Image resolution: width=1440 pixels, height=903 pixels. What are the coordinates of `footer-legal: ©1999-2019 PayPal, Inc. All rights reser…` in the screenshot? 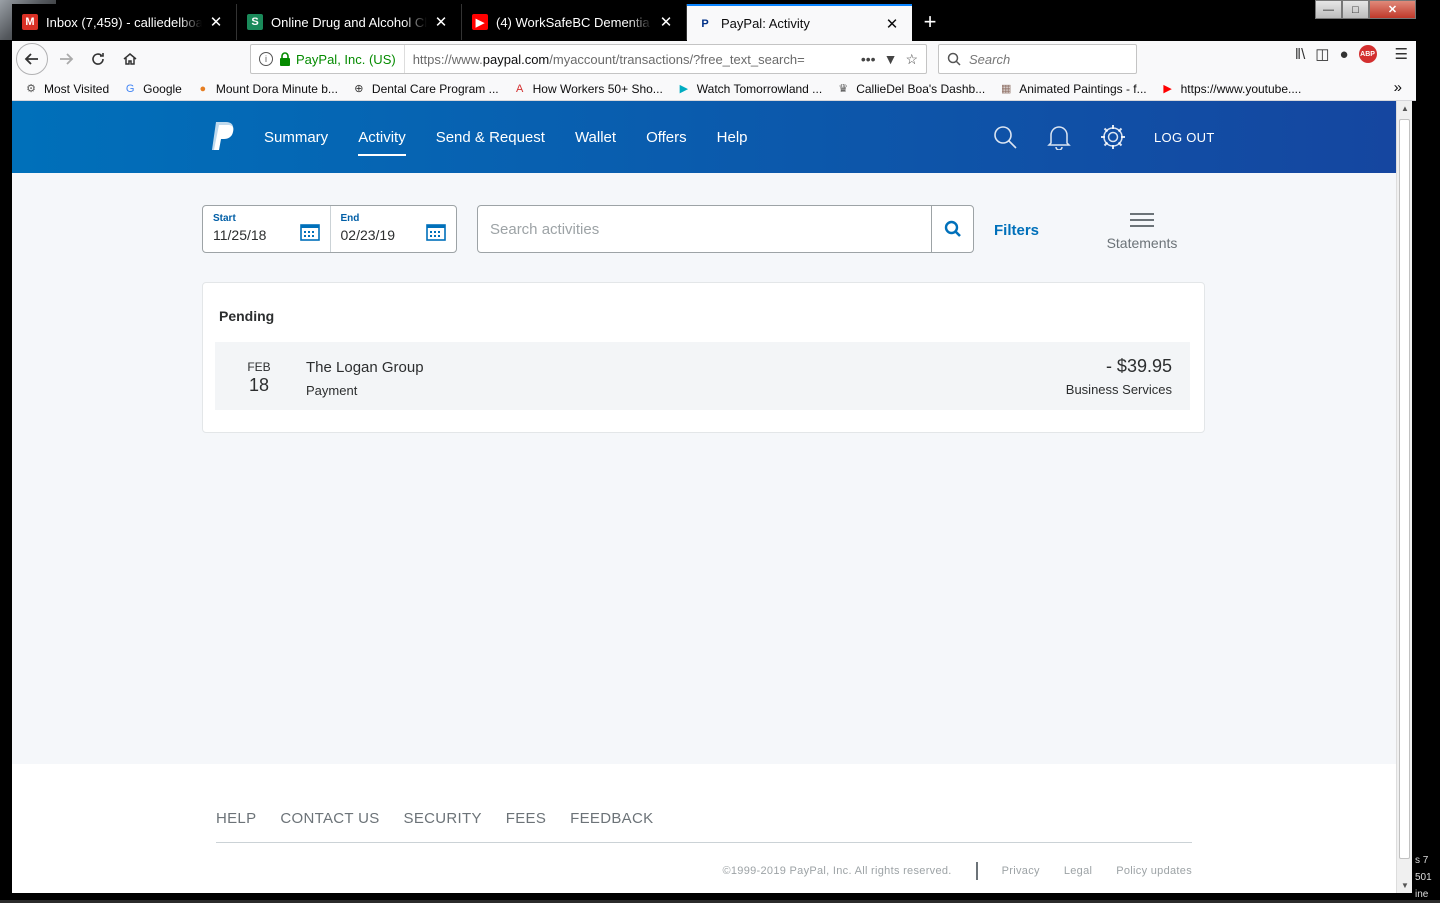 It's located at (957, 871).